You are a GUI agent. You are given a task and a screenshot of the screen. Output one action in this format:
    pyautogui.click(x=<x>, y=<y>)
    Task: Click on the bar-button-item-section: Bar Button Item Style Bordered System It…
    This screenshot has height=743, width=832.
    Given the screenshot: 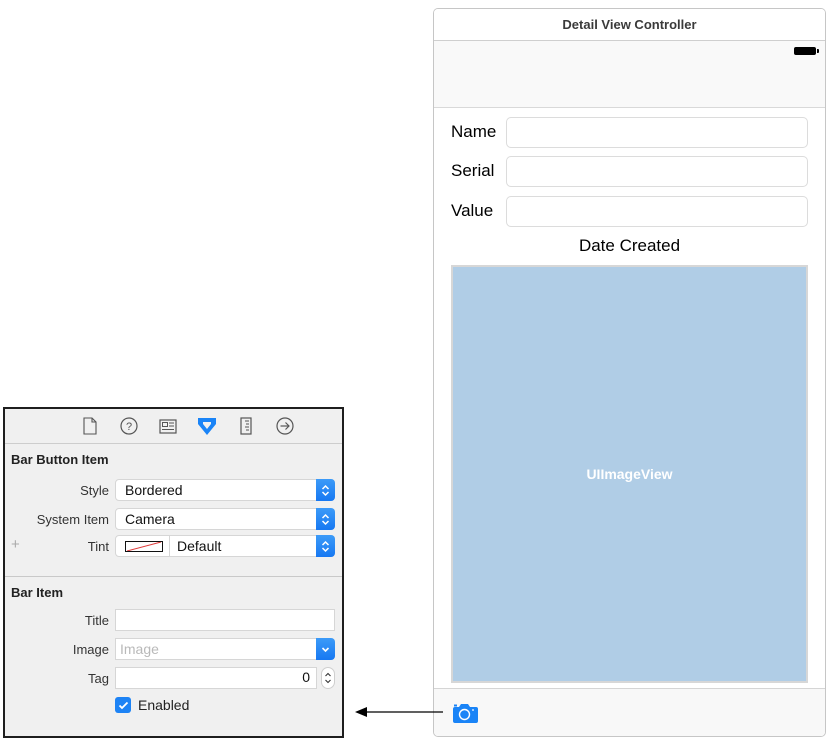 What is the action you would take?
    pyautogui.click(x=173, y=510)
    